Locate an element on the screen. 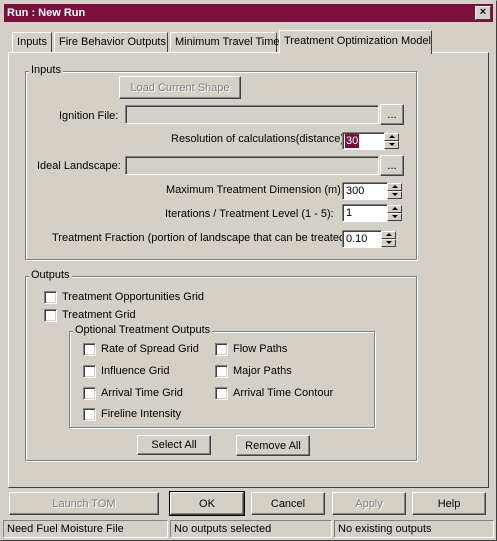 The width and height of the screenshot is (497, 541). treatment-fraction-input: 0.10 is located at coordinates (362, 239).